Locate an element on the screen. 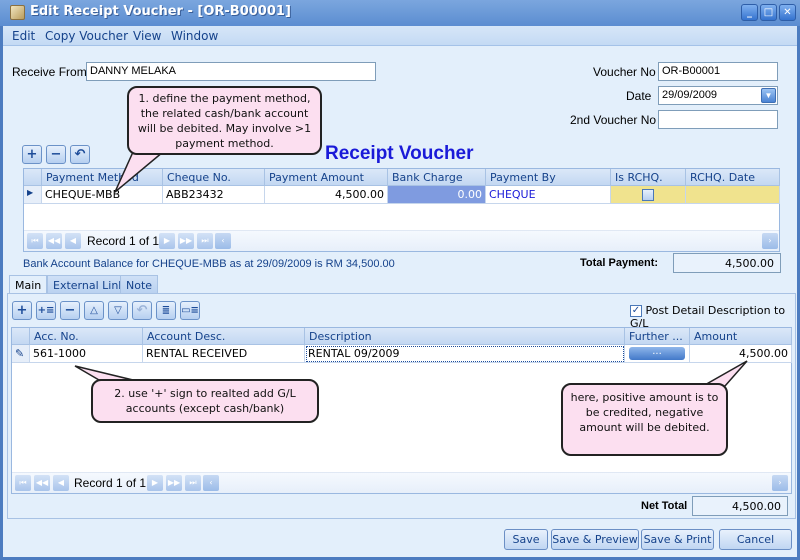 Image resolution: width=800 pixels, height=560 pixels. callout-1-pointer is located at coordinates (140, 172).